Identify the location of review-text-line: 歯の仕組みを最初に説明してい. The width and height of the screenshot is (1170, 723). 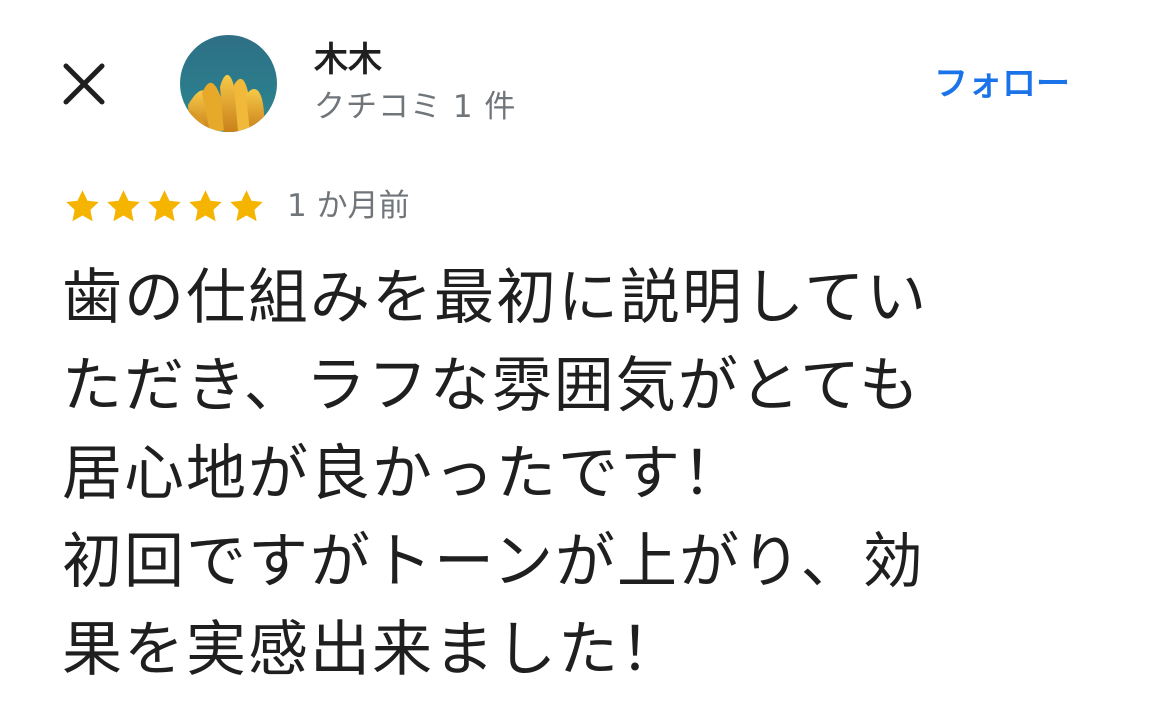
(495, 298).